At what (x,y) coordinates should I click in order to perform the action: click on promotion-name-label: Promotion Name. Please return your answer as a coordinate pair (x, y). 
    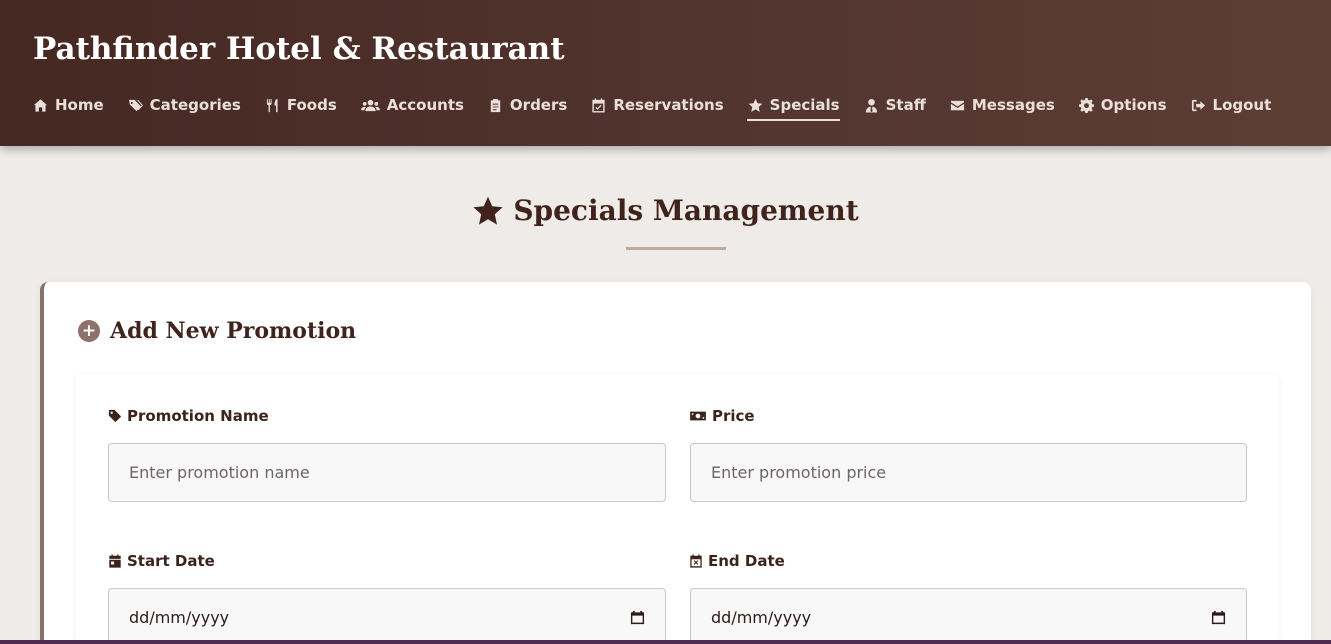
    Looking at the image, I should click on (188, 416).